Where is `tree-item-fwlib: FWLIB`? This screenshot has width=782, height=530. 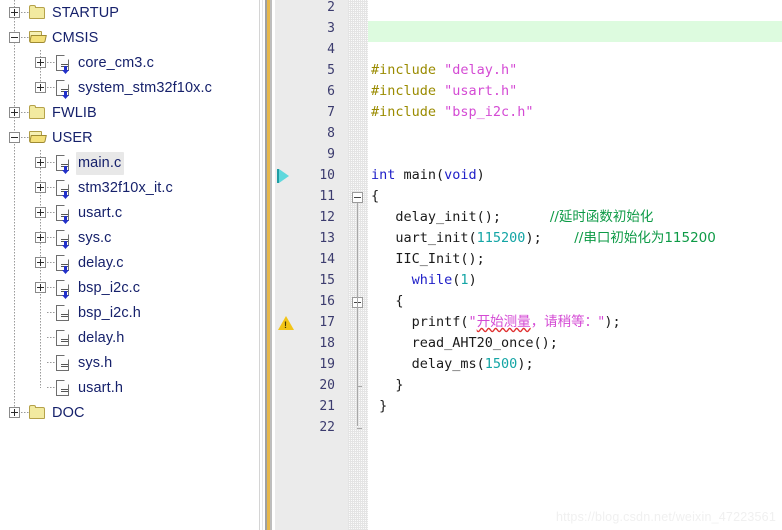
tree-item-fwlib: FWLIB is located at coordinates (128, 112).